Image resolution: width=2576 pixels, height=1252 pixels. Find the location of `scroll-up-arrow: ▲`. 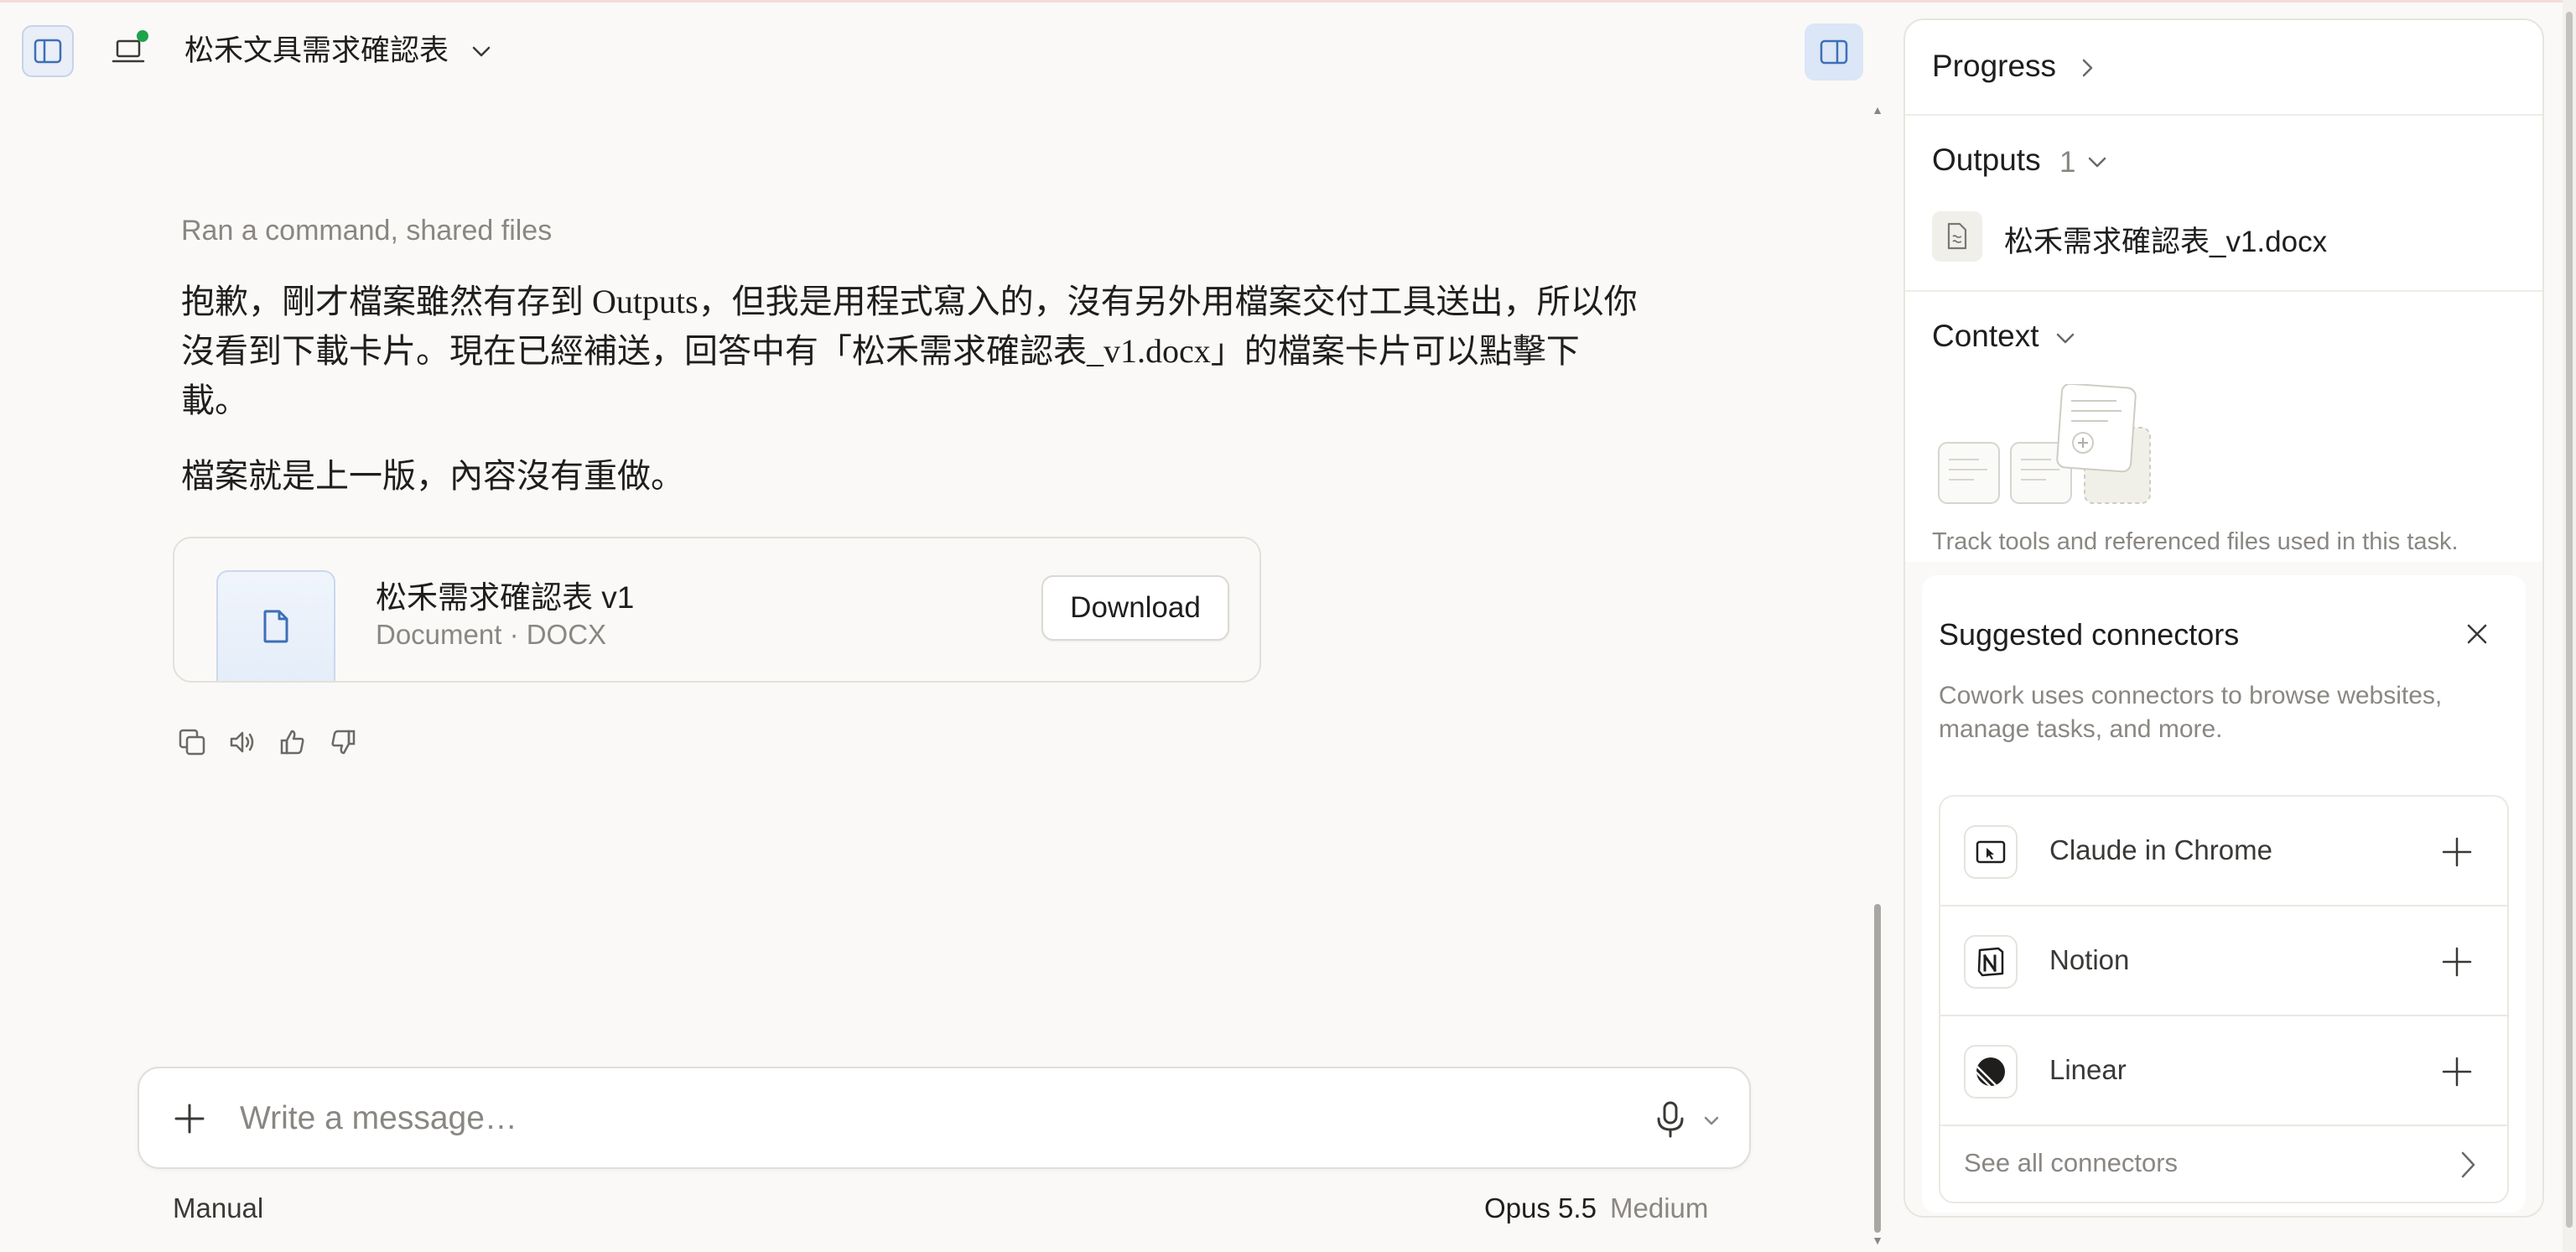

scroll-up-arrow: ▲ is located at coordinates (1877, 110).